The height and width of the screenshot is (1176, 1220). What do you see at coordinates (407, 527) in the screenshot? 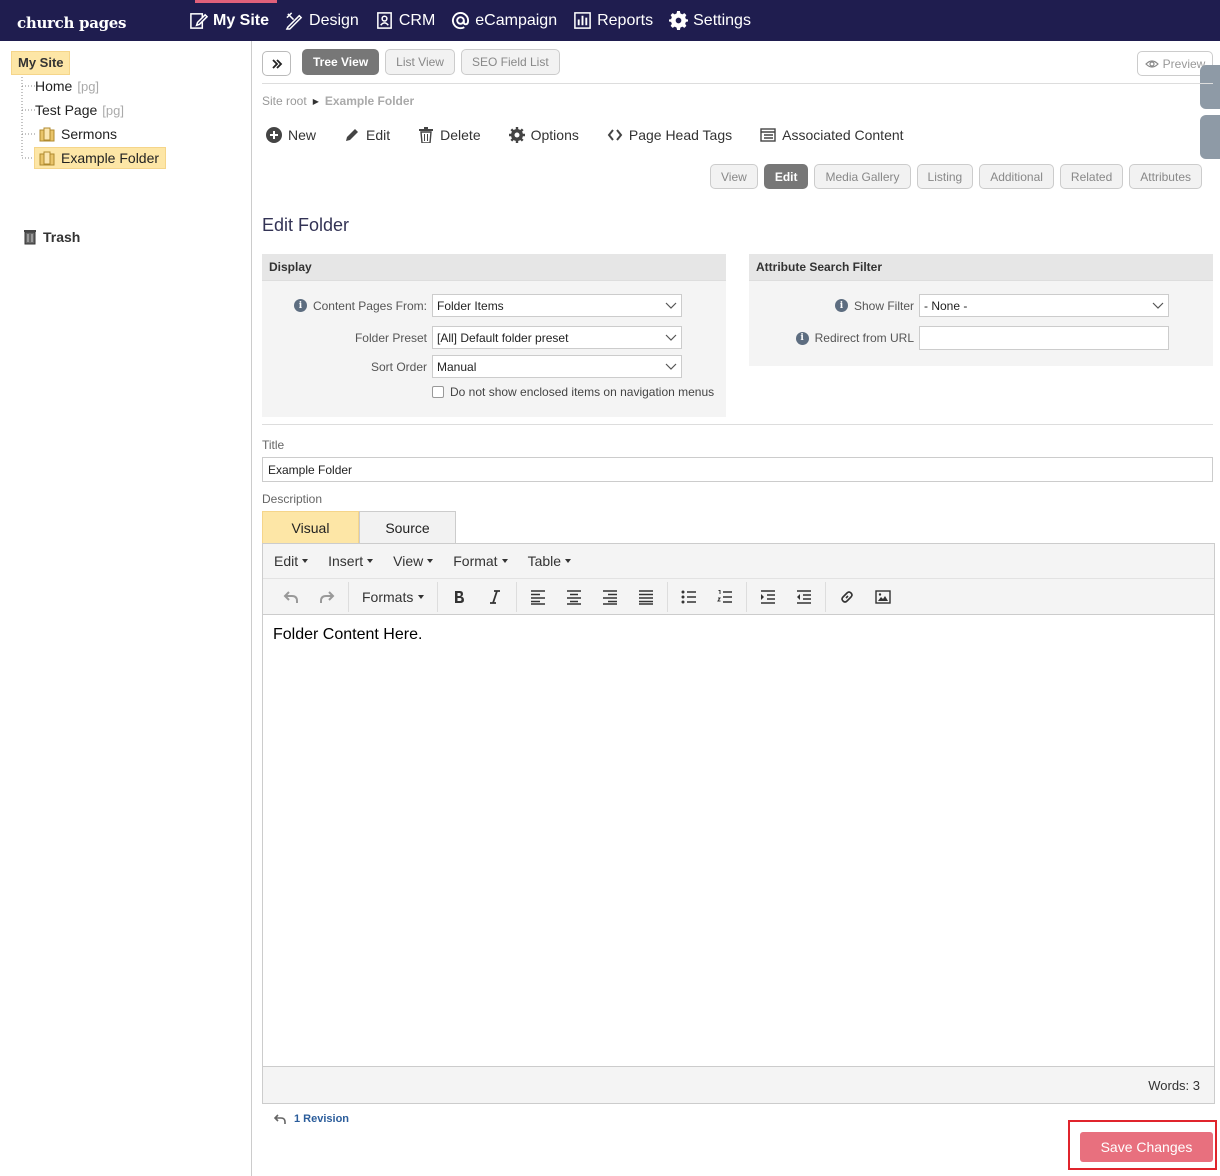
I see `tab-source: Source` at bounding box center [407, 527].